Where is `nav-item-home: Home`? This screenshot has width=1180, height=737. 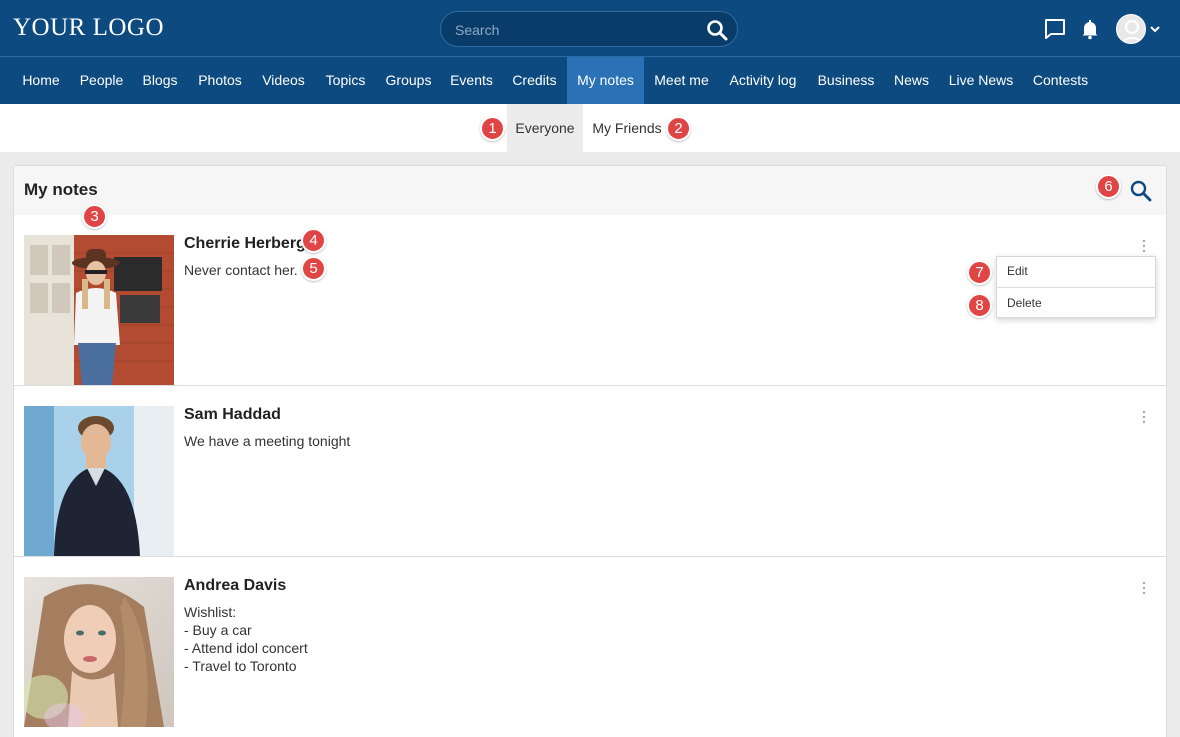
nav-item-home: Home is located at coordinates (41, 80).